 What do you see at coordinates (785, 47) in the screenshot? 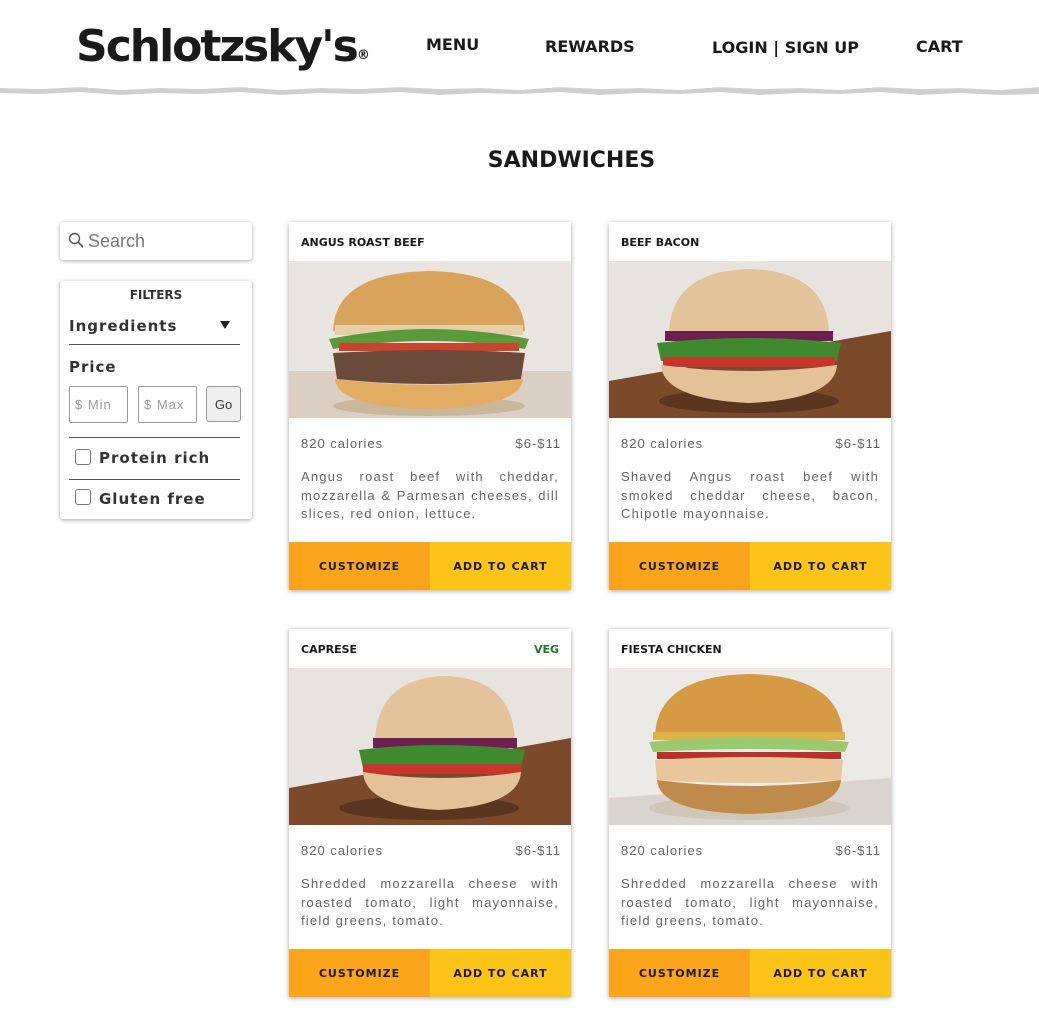
I see `nav-login-link: LOGIN | SIGN UP` at bounding box center [785, 47].